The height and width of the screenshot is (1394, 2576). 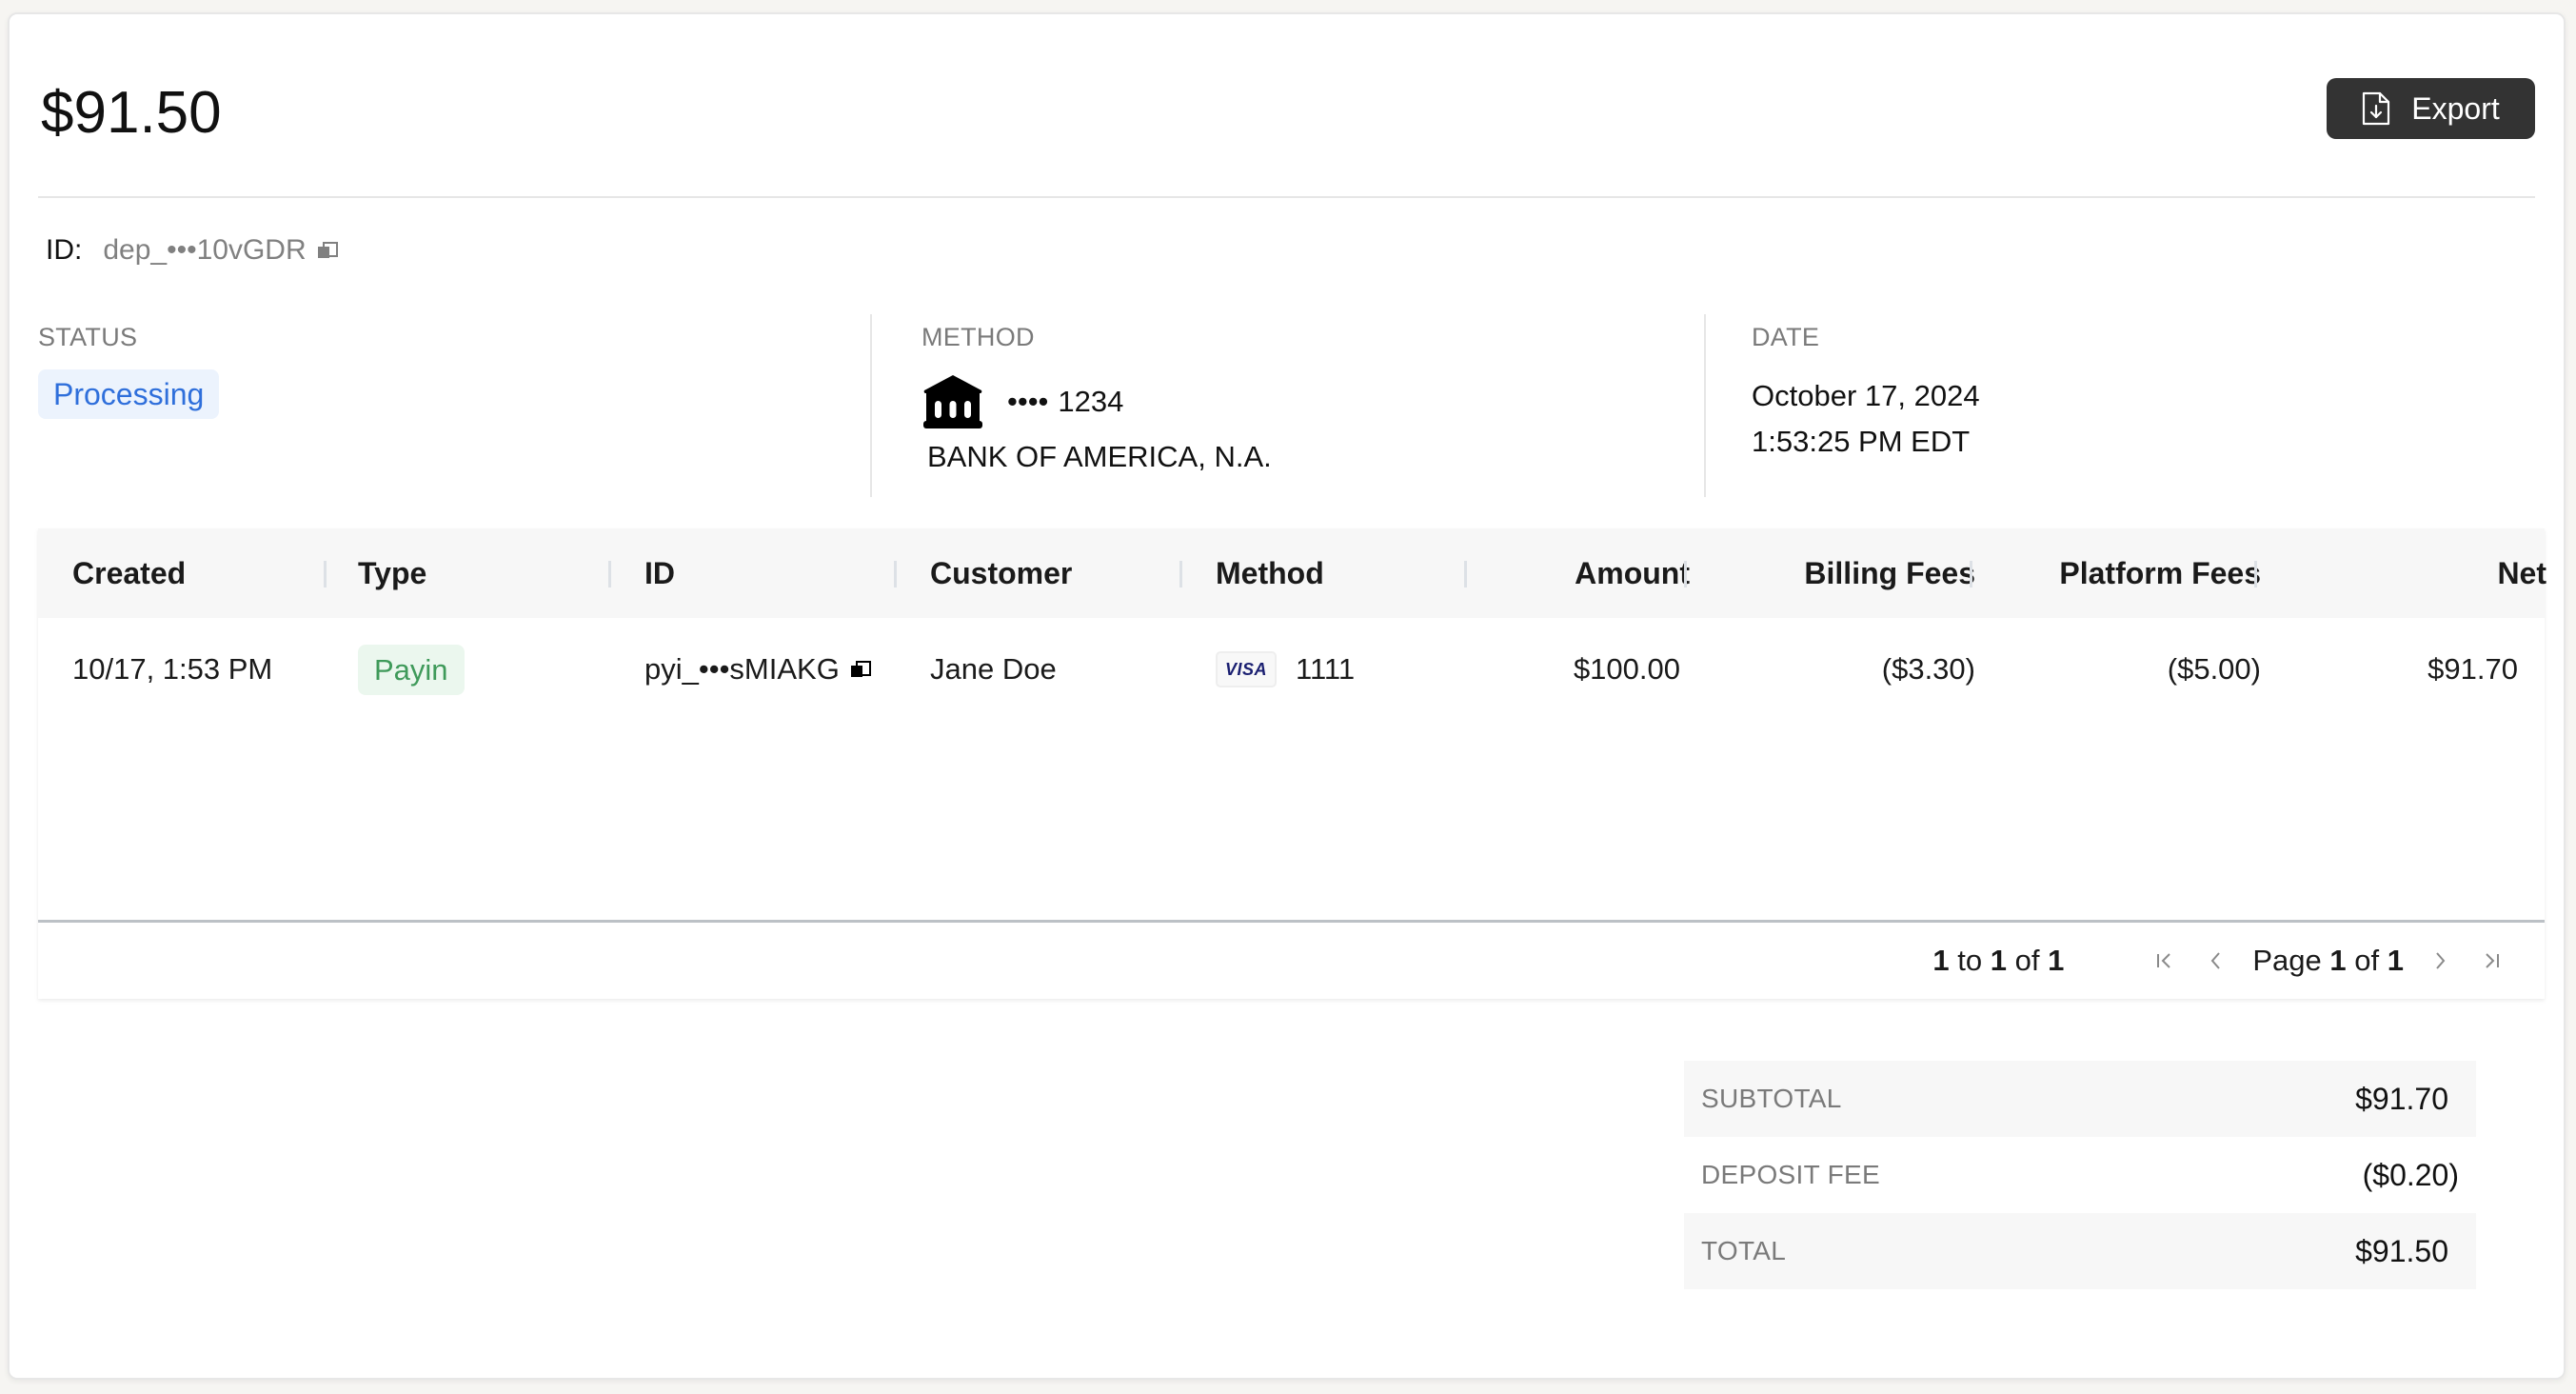 I want to click on column-header-customer: Customer, so click(x=1001, y=573).